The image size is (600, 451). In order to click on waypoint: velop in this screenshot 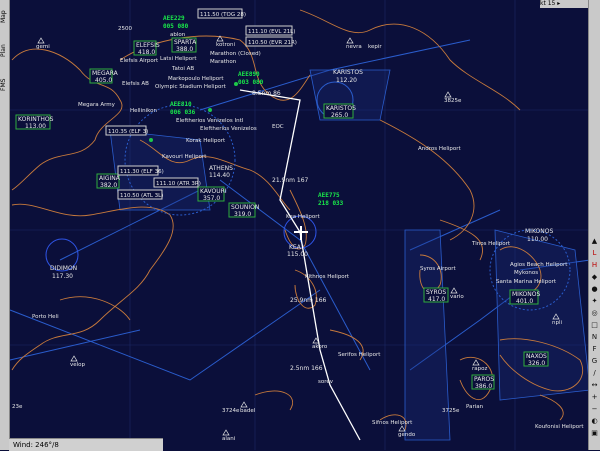, I will do `click(78, 365)`.